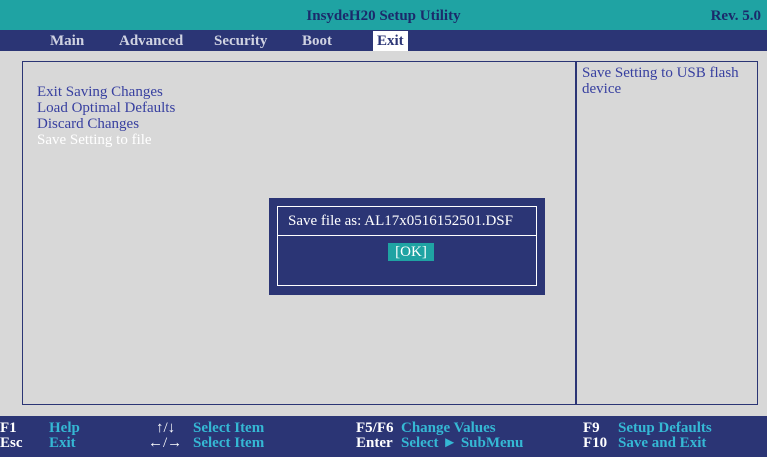 This screenshot has height=457, width=767. I want to click on ok-button: [OK], so click(411, 252).